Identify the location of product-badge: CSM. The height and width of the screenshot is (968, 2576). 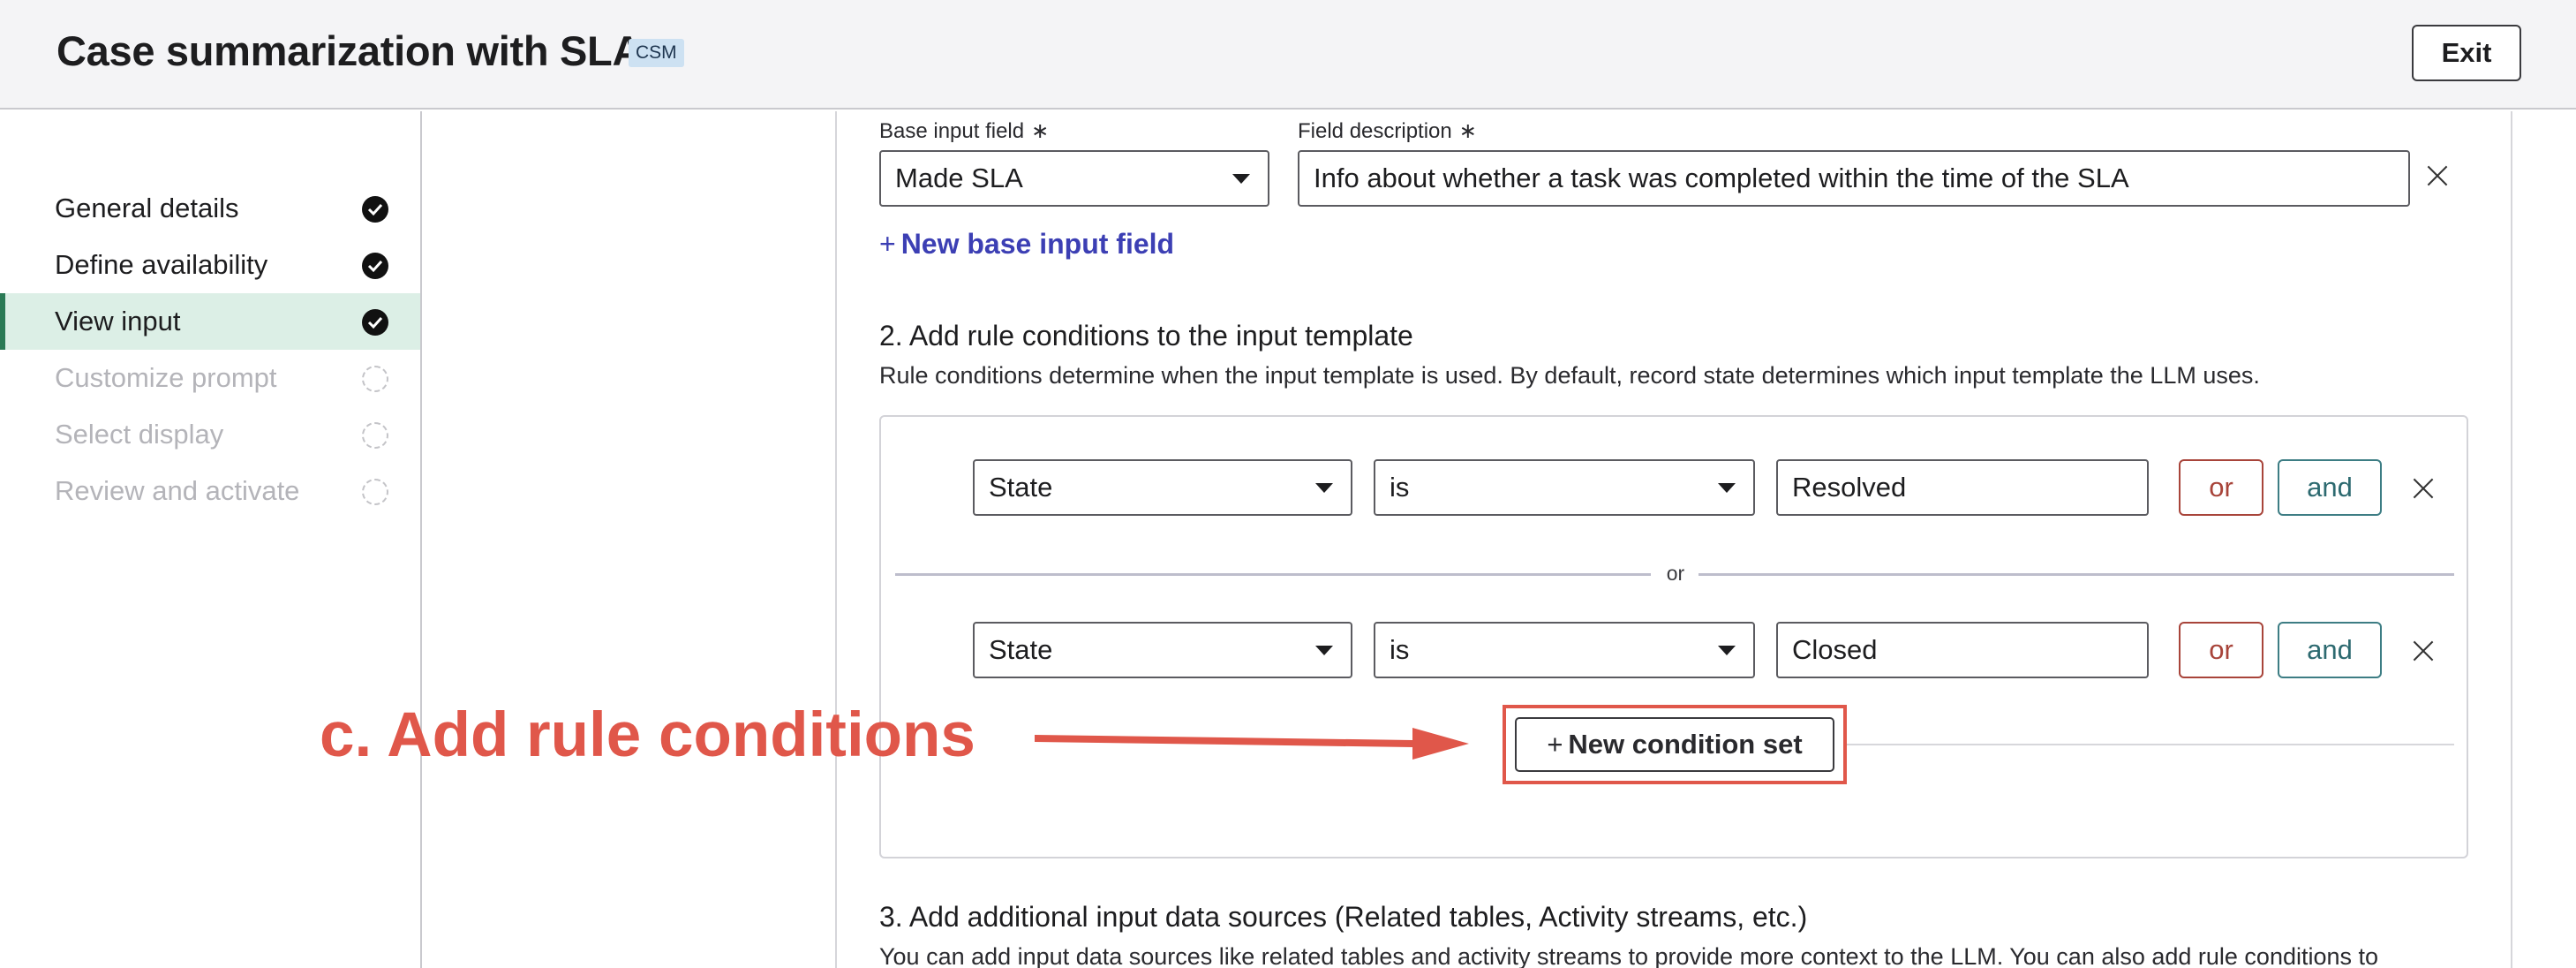
(657, 53).